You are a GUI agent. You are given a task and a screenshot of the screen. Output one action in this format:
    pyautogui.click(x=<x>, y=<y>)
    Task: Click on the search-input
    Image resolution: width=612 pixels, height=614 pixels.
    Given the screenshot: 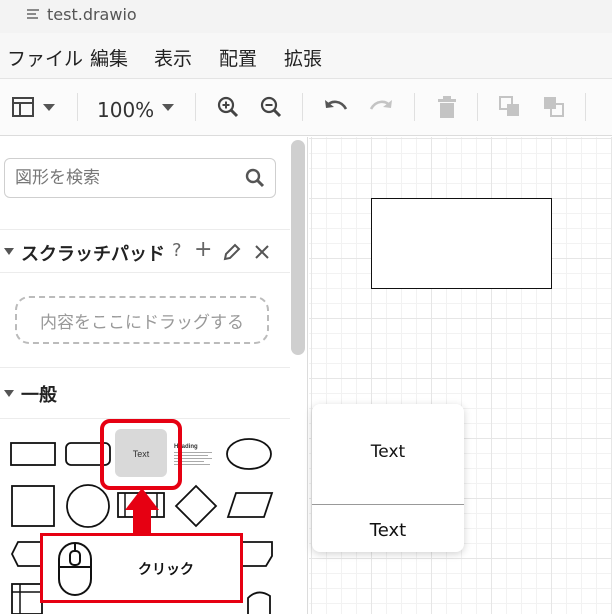 What is the action you would take?
    pyautogui.click(x=130, y=178)
    